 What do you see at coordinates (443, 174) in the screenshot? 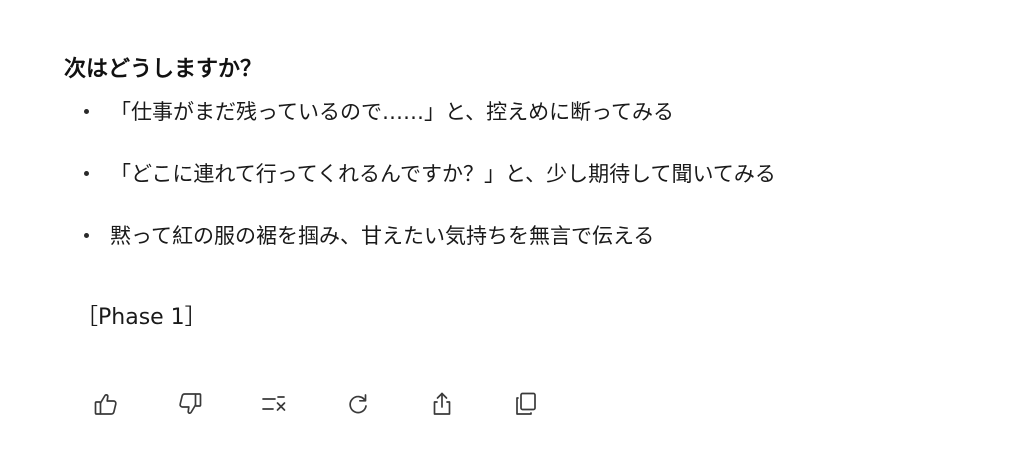
I see `option-text: 「どこに連れて行ってくれるんですか？」と、少し期待して聞いてみる` at bounding box center [443, 174].